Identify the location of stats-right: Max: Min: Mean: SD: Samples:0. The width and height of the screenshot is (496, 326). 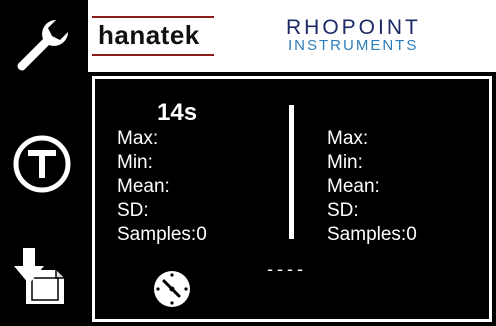
(372, 187).